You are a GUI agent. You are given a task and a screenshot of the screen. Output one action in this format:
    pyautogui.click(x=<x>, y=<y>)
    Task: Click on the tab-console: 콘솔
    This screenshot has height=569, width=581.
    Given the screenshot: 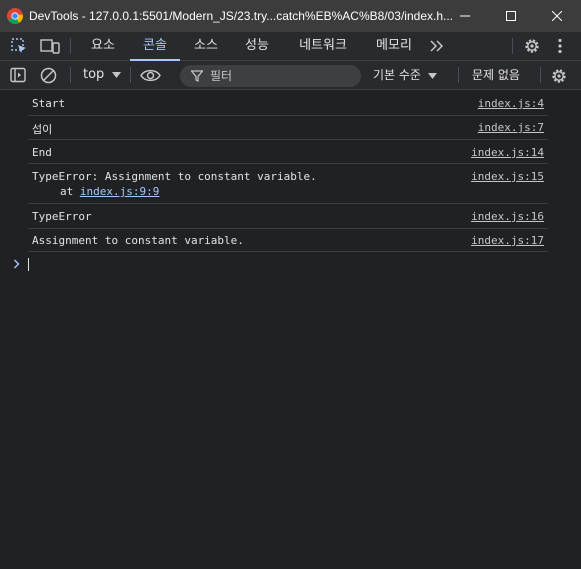 What is the action you would take?
    pyautogui.click(x=155, y=46)
    